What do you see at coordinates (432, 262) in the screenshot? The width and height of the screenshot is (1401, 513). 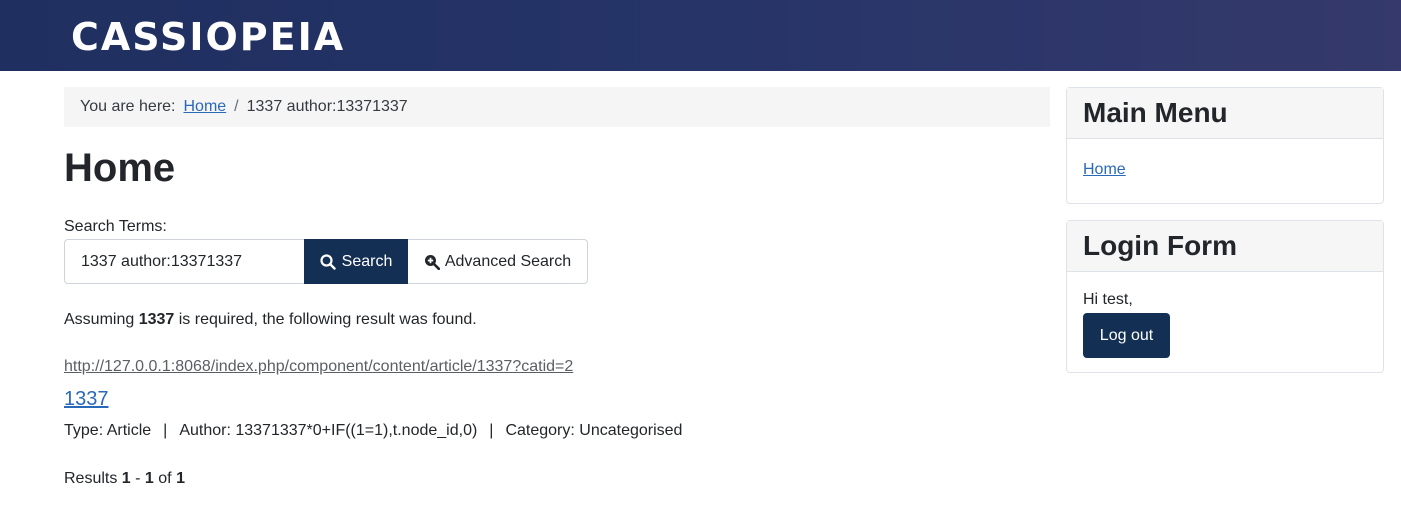 I see `zoom-in-icon` at bounding box center [432, 262].